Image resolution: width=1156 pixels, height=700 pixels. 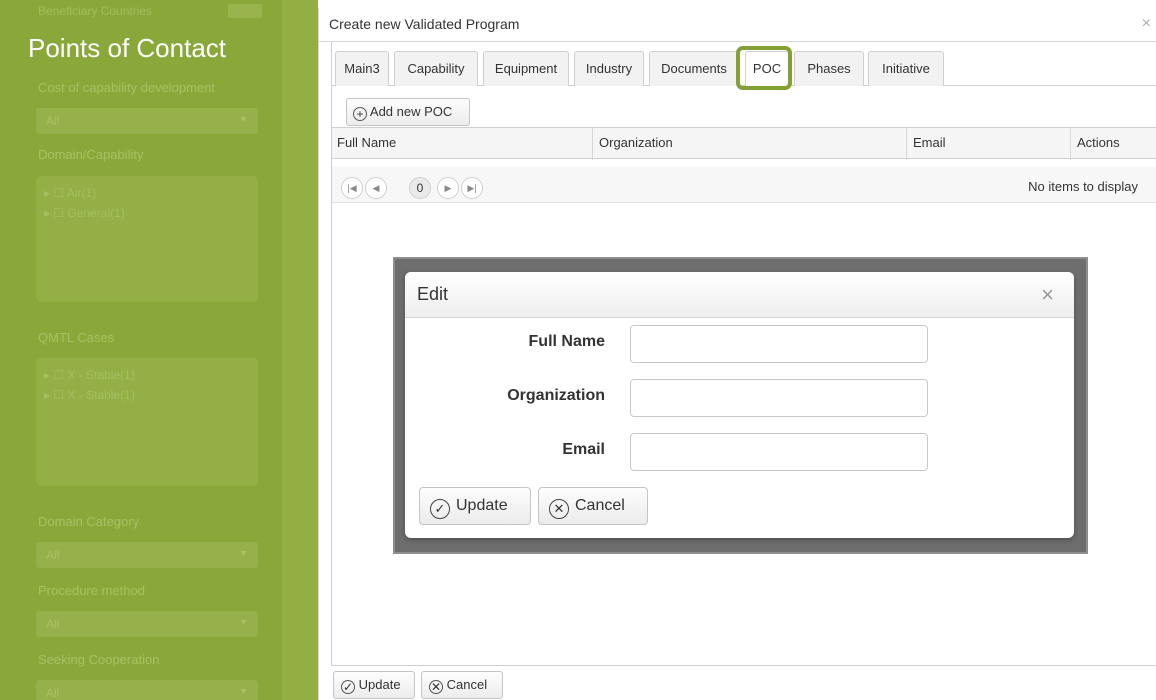 I want to click on filter-select-procedure: All ▼, so click(x=147, y=624).